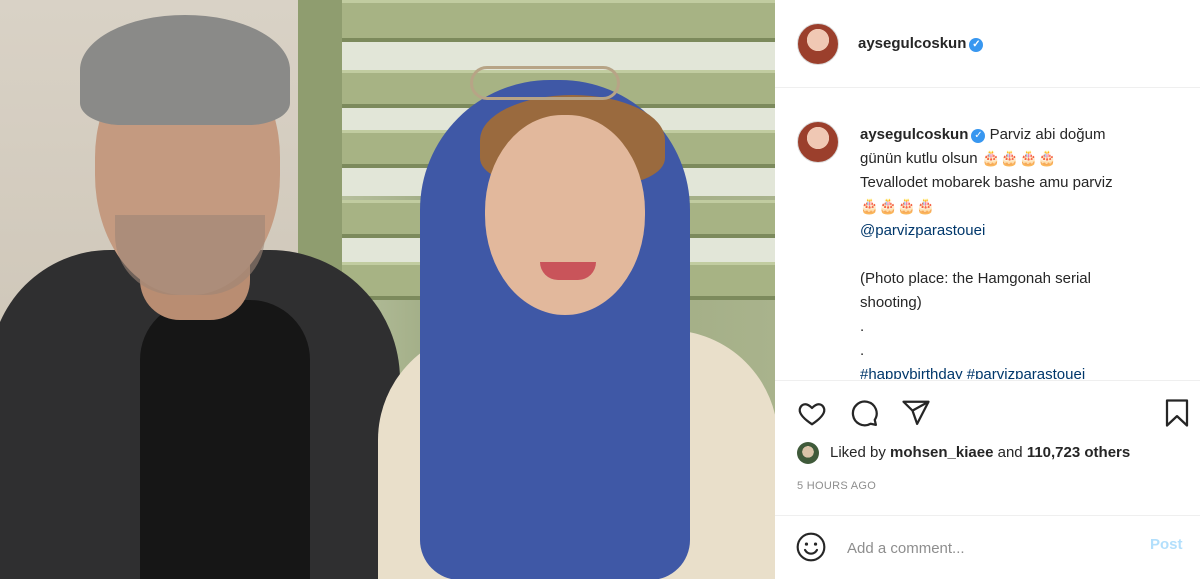 This screenshot has height=579, width=1200. What do you see at coordinates (185, 70) in the screenshot?
I see `man-hair` at bounding box center [185, 70].